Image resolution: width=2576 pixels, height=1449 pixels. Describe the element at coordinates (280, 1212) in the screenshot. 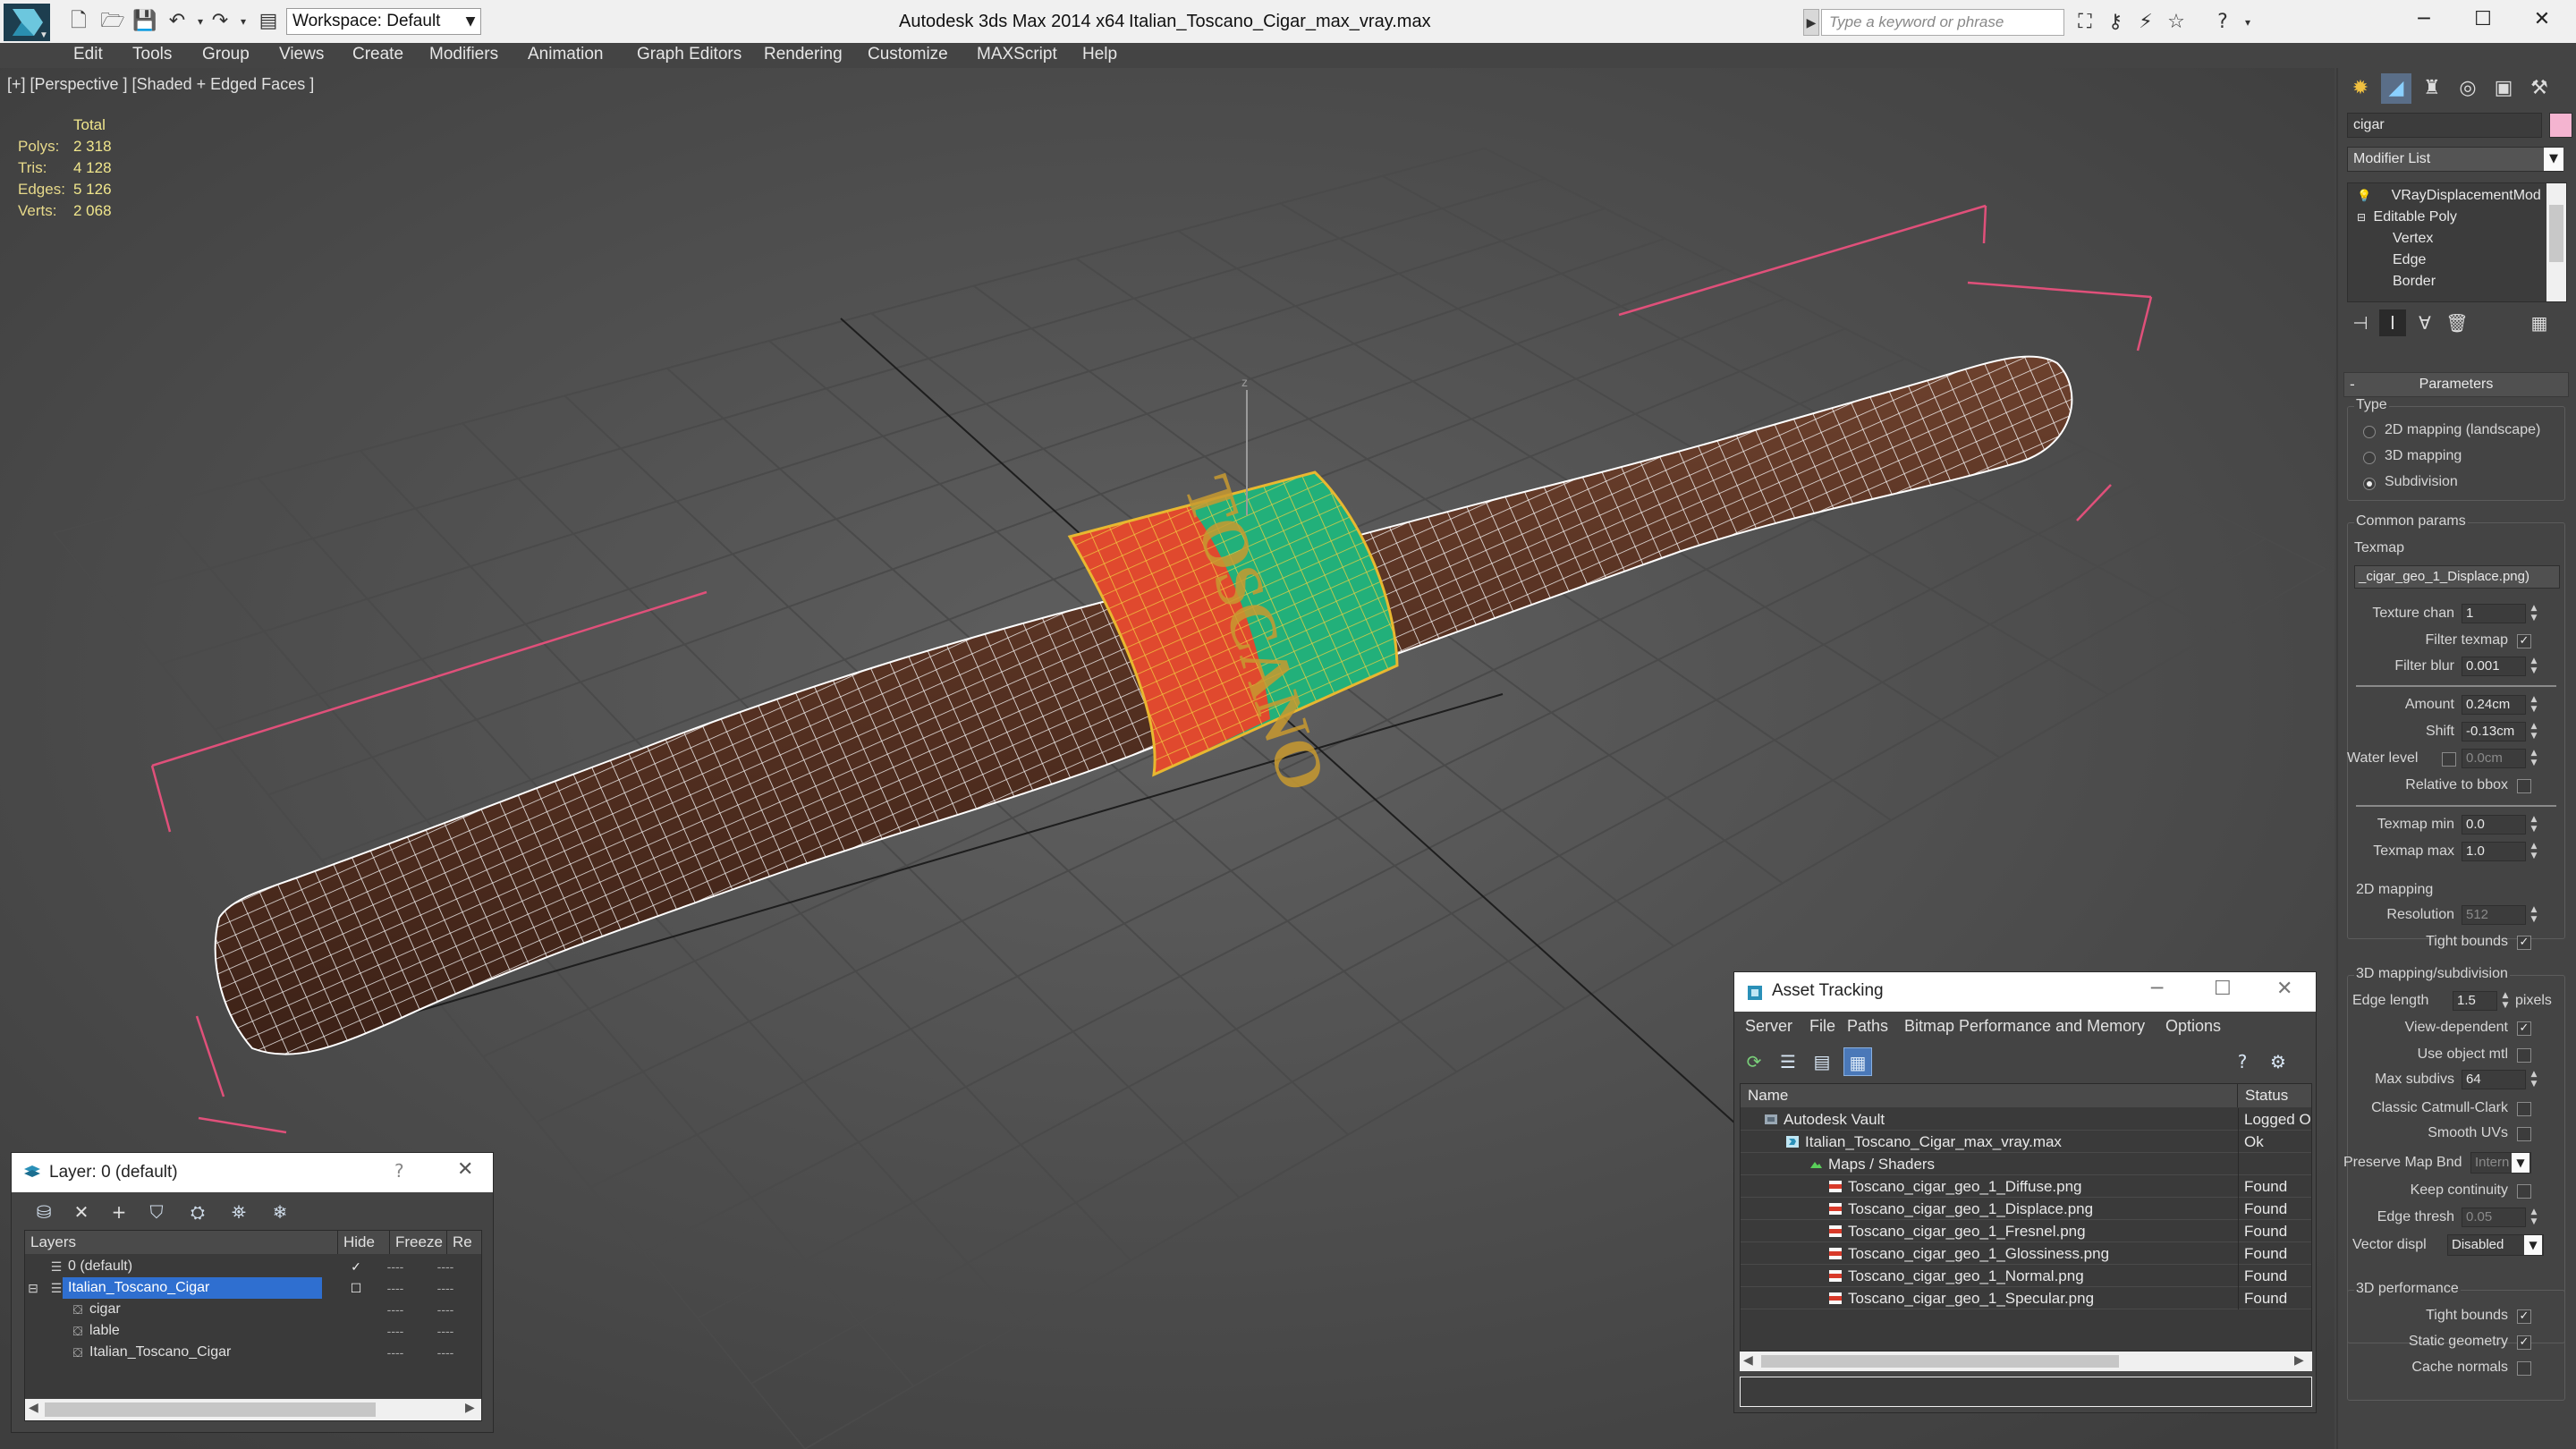

I see `freeze-all-icon: ❄` at that location.